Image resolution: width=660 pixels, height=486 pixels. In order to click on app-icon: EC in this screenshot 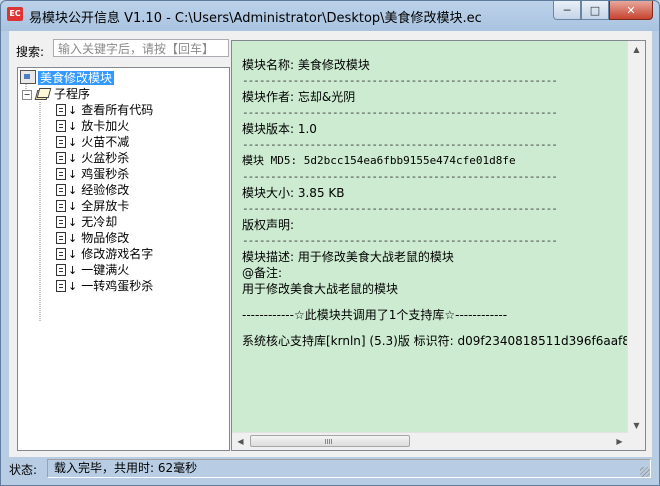, I will do `click(15, 14)`.